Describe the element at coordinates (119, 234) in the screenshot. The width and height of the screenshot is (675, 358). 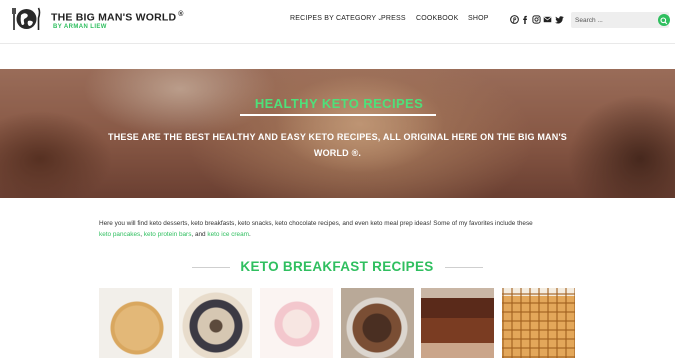
I see `keto-pancakes-link: keto pancakes` at that location.